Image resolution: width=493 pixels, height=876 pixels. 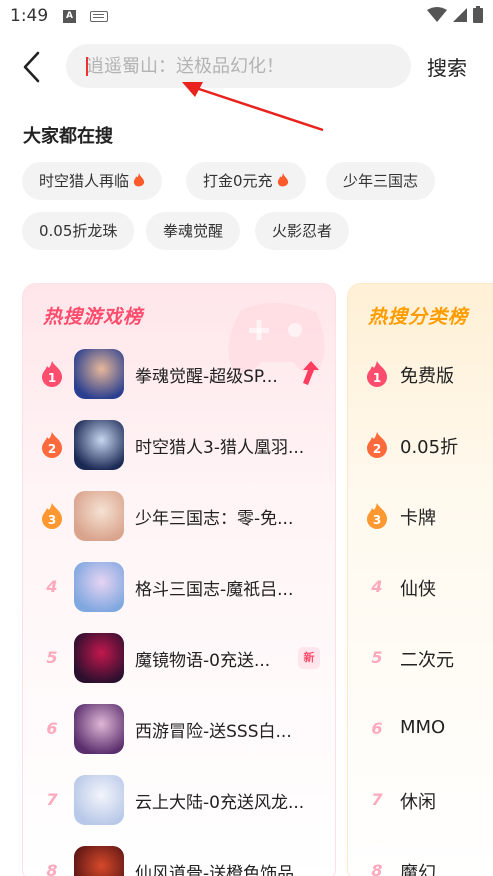 I want to click on hot-tag-1: 时空猎人再临, so click(x=92, y=181).